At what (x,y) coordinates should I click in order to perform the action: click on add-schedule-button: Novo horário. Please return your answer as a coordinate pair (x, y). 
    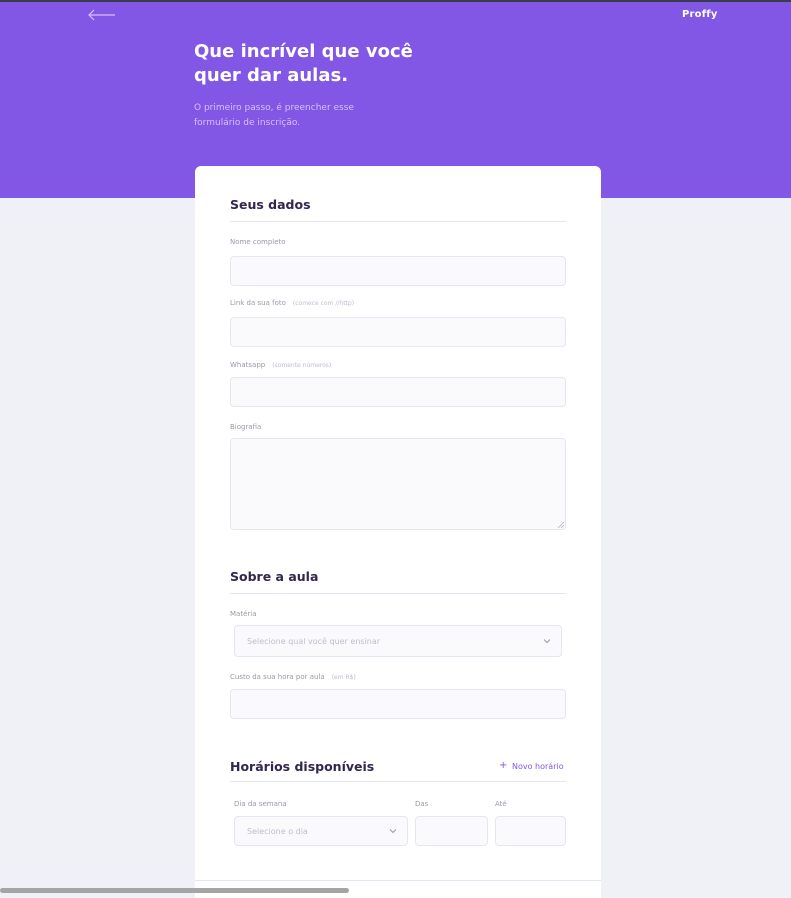
    Looking at the image, I should click on (538, 766).